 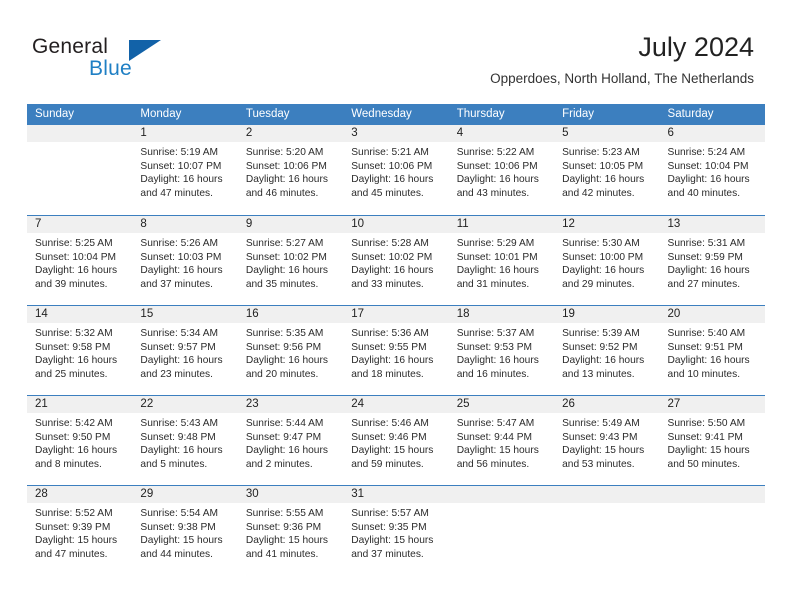 What do you see at coordinates (80, 170) in the screenshot?
I see `day-cell-empty` at bounding box center [80, 170].